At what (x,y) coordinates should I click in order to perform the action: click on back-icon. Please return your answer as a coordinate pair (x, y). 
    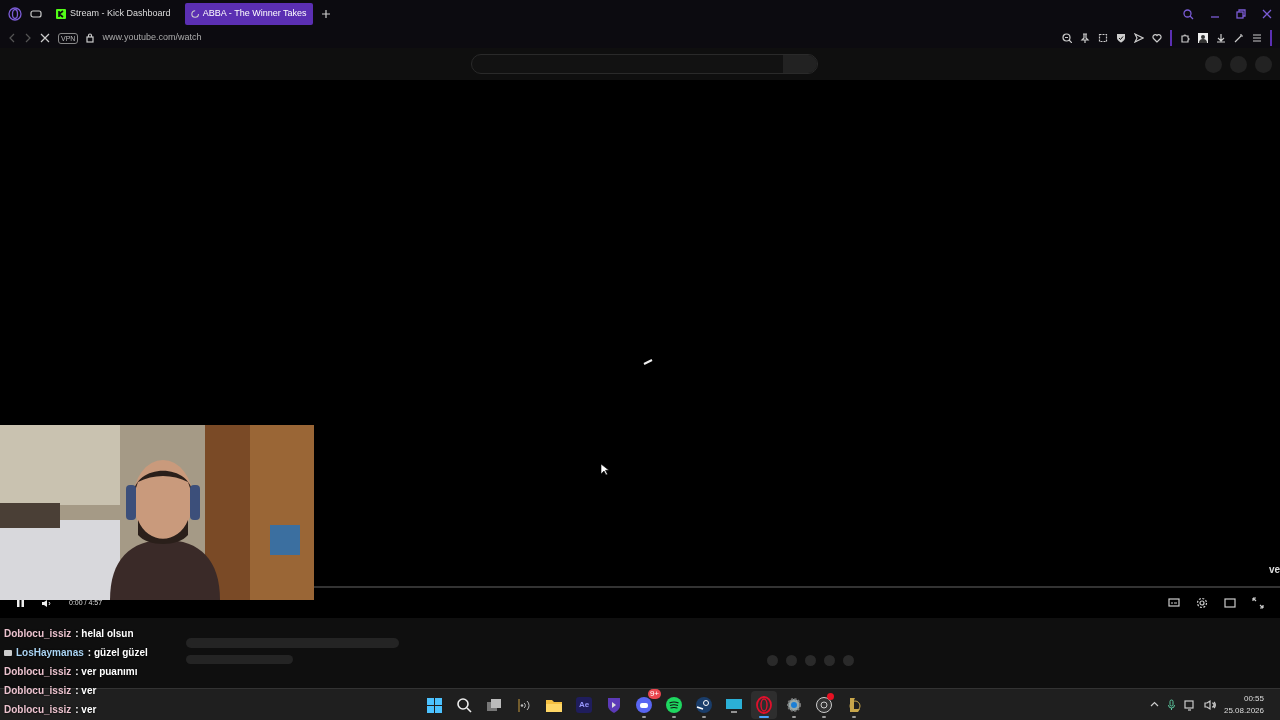
    Looking at the image, I should click on (12, 38).